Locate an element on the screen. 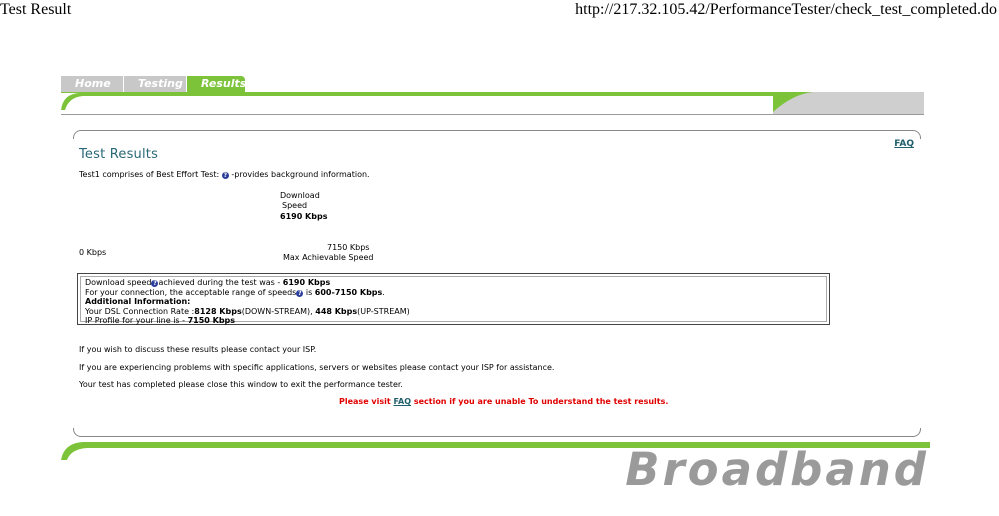 This screenshot has width=999, height=516. faq-inline-link: FAQ is located at coordinates (402, 401).